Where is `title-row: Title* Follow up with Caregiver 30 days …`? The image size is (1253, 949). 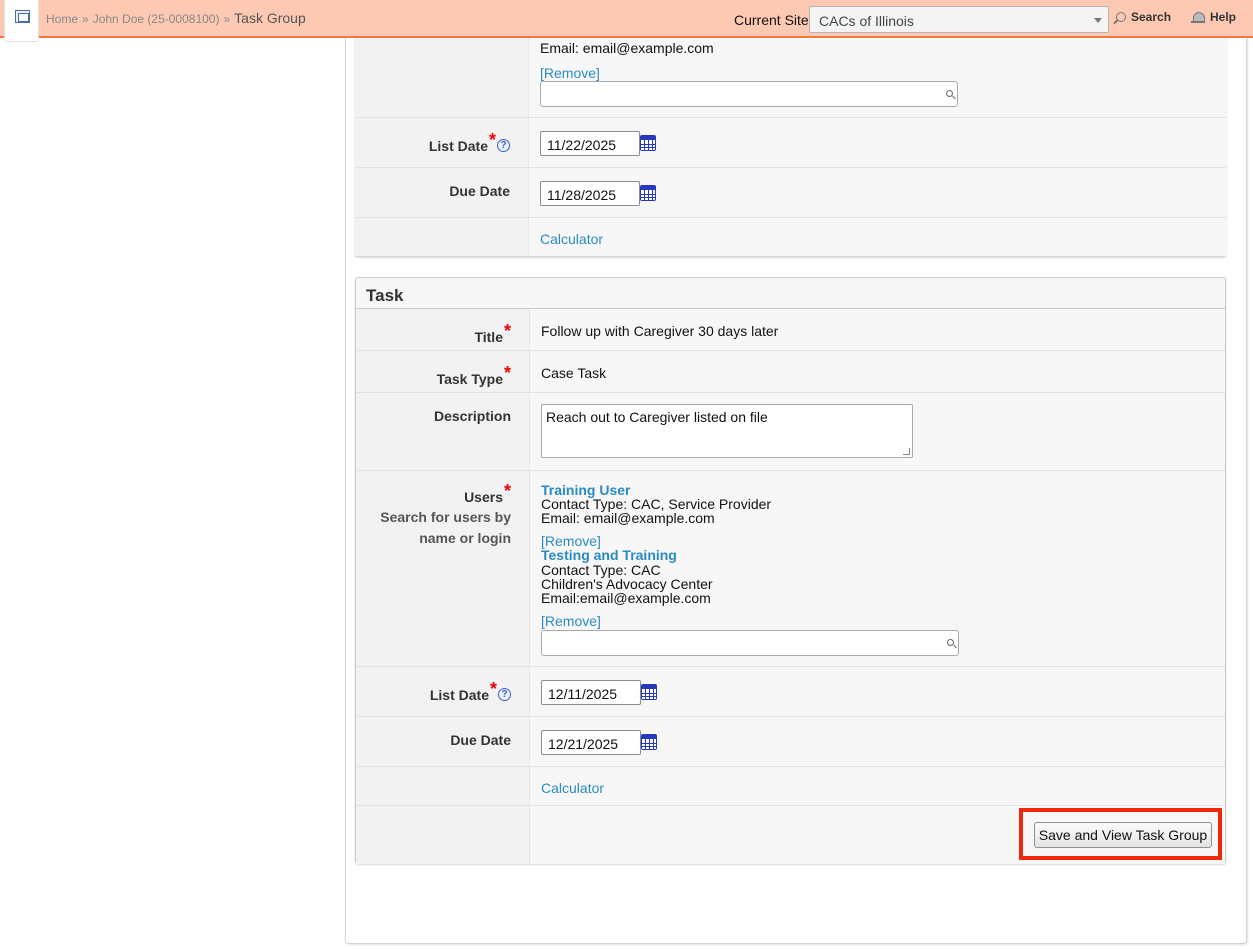
title-row: Title* Follow up with Caregiver 30 days … is located at coordinates (790, 330).